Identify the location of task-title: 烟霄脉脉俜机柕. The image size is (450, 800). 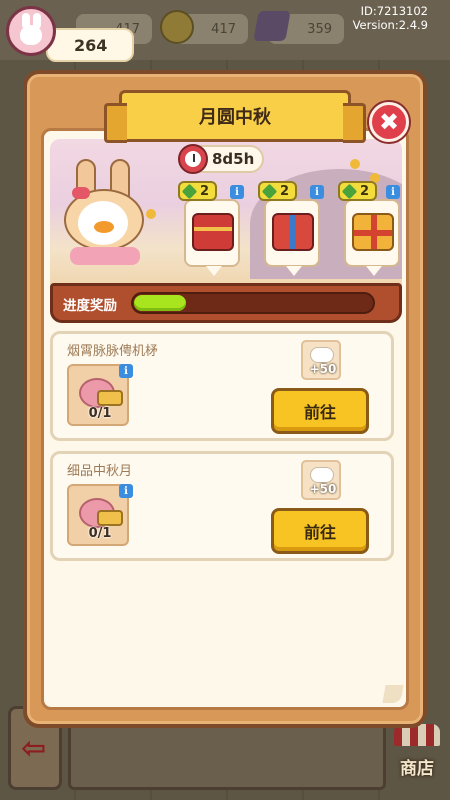
(113, 351).